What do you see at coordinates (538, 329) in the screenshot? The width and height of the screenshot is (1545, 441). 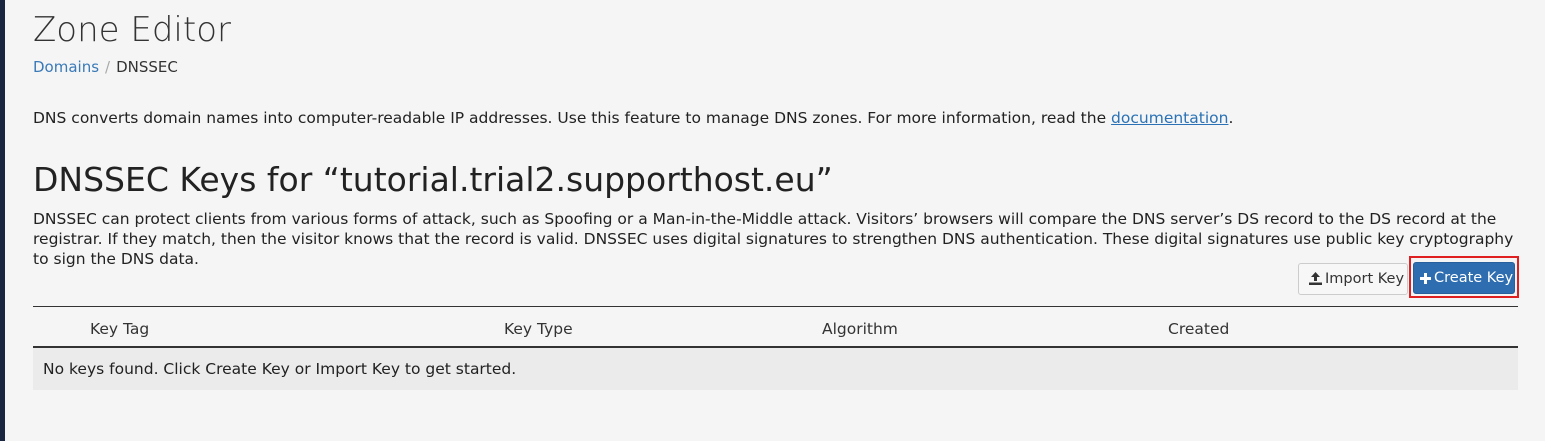 I see `column-header-key-type: Key Type` at bounding box center [538, 329].